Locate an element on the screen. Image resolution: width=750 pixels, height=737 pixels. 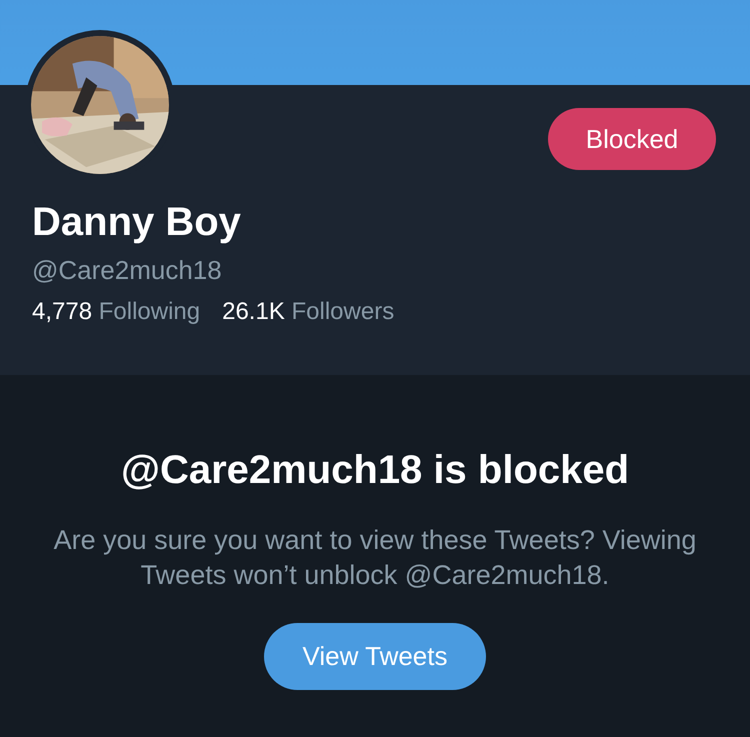
blocked-message: Are you sure you want to view these Tweets? Viewing Tweets won’t unblock @Care2much18. is located at coordinates (375, 558).